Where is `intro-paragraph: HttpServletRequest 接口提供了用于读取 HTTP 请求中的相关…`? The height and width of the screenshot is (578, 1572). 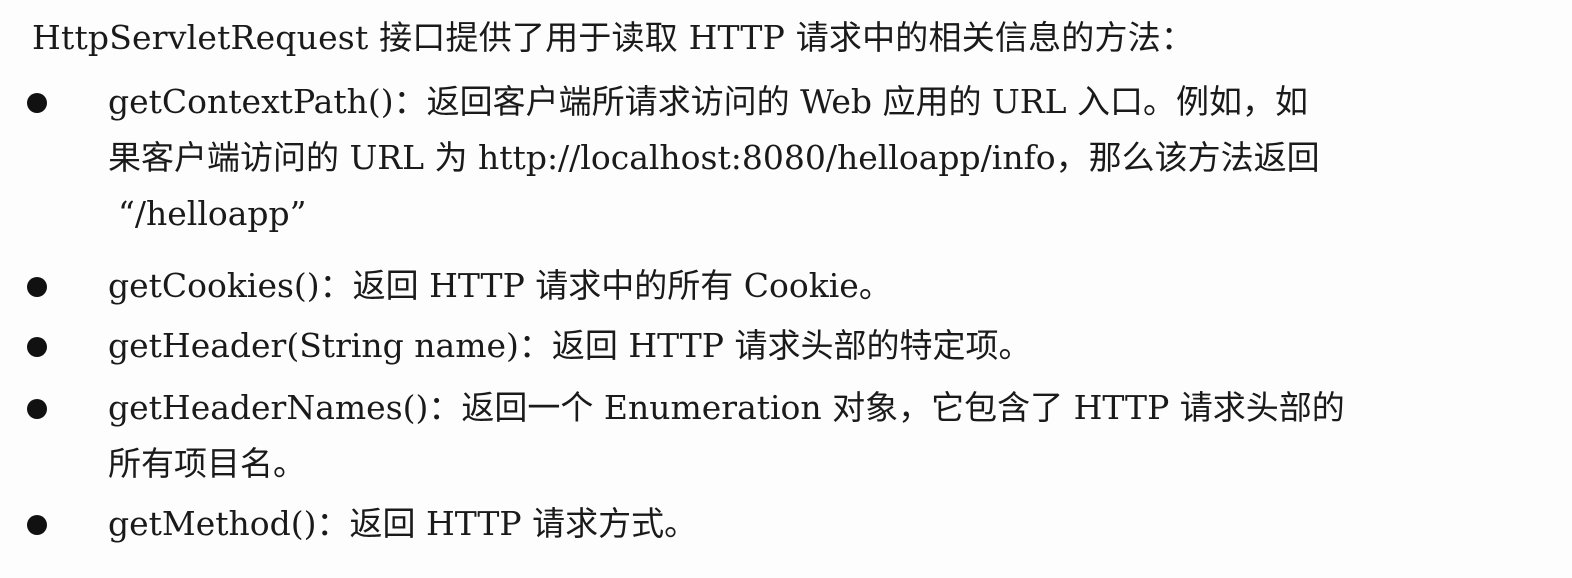 intro-paragraph: HttpServletRequest 接口提供了用于读取 HTTP 请求中的相关… is located at coordinates (613, 37).